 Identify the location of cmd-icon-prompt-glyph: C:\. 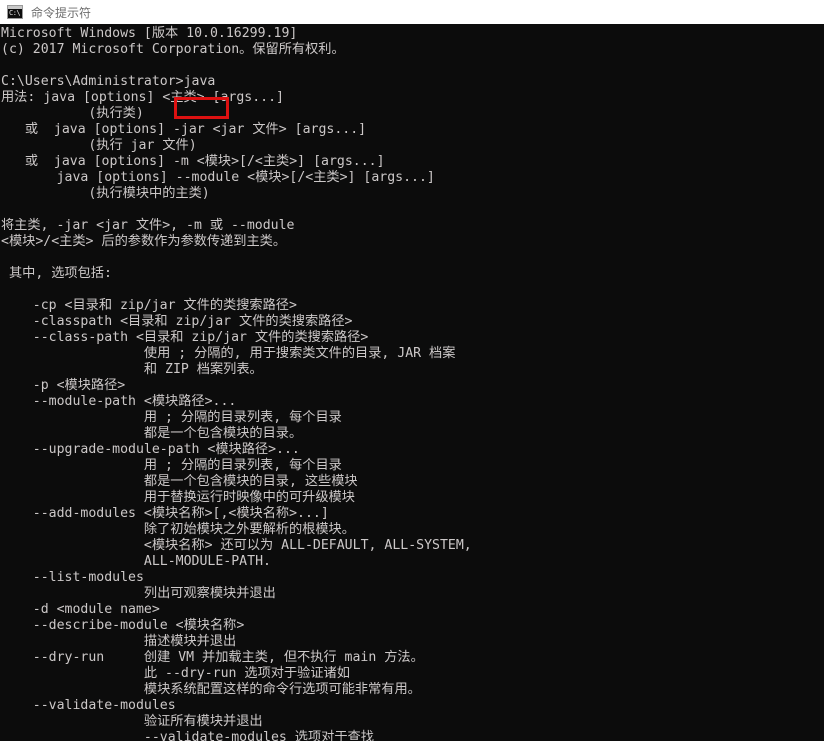
(15, 13).